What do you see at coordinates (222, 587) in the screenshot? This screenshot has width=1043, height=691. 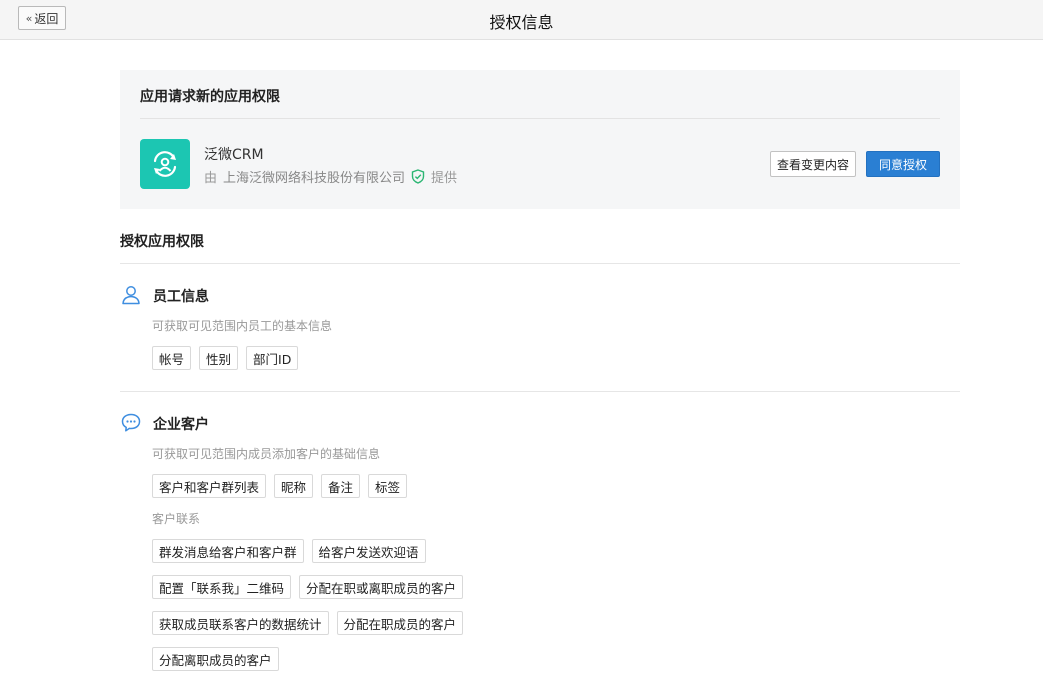 I see `permission-tag: 配置「联系我」二维码` at bounding box center [222, 587].